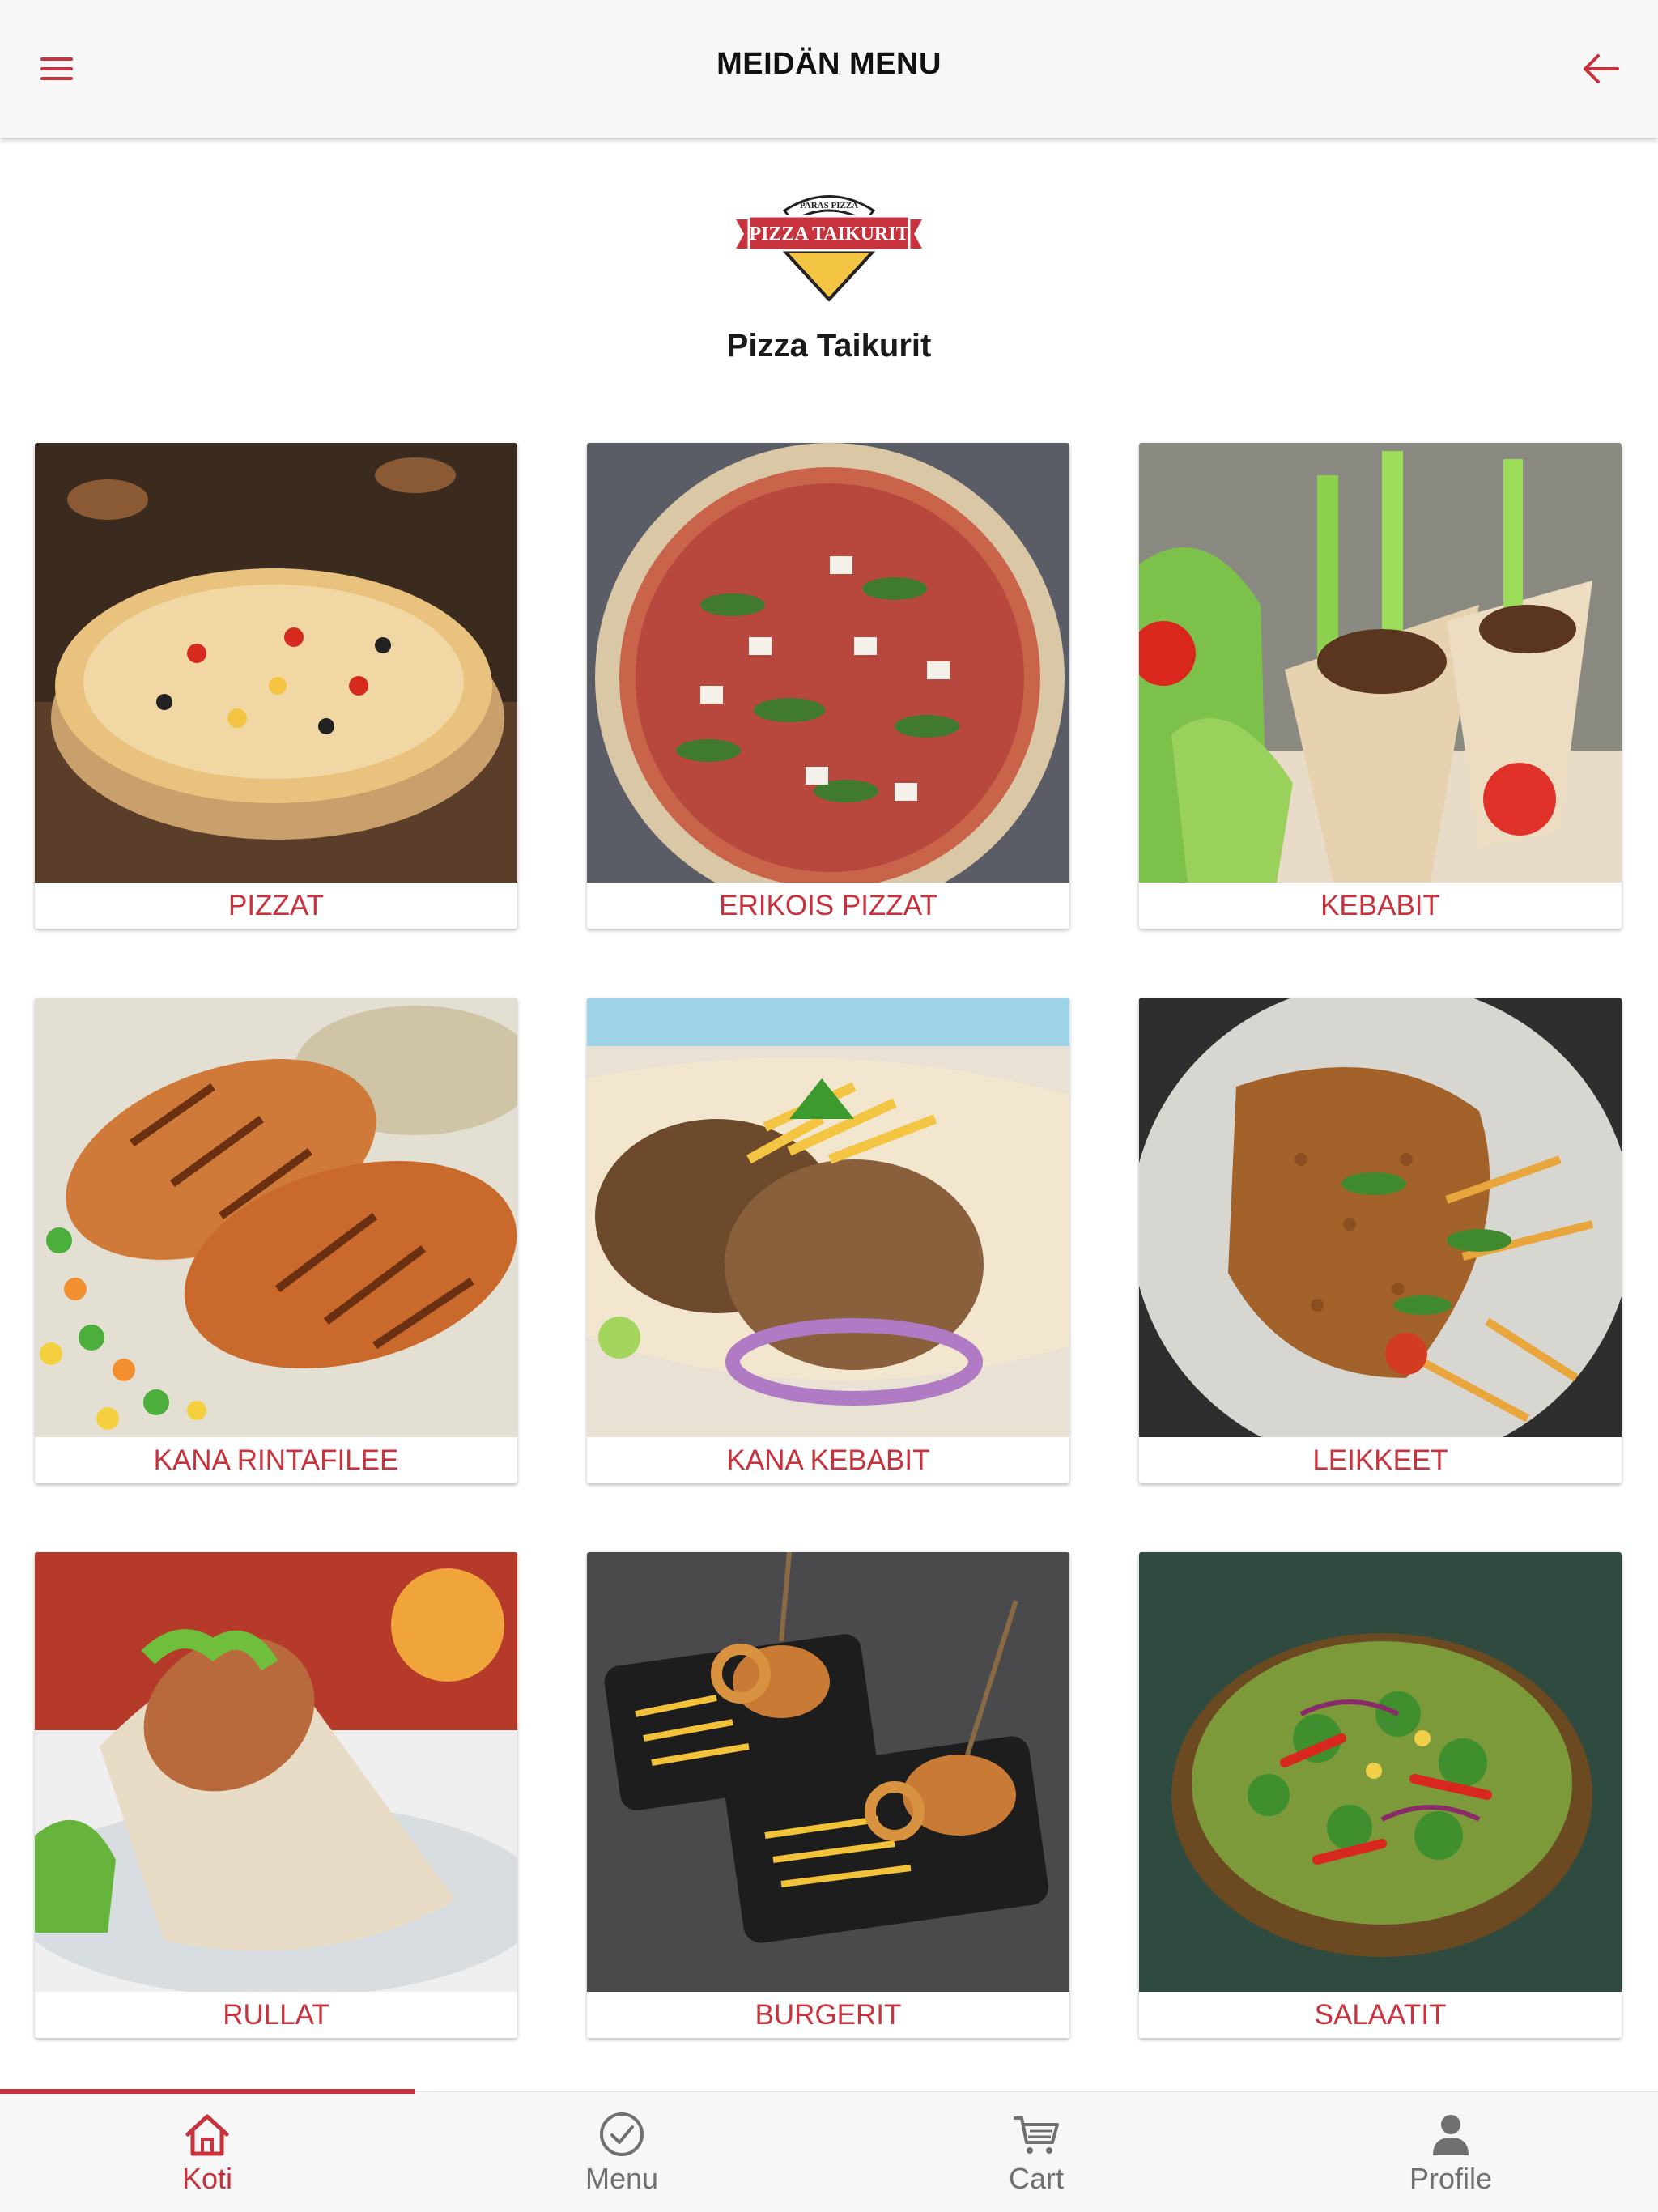 The width and height of the screenshot is (1658, 2212). I want to click on category-card-rullat: RULLAT, so click(276, 1795).